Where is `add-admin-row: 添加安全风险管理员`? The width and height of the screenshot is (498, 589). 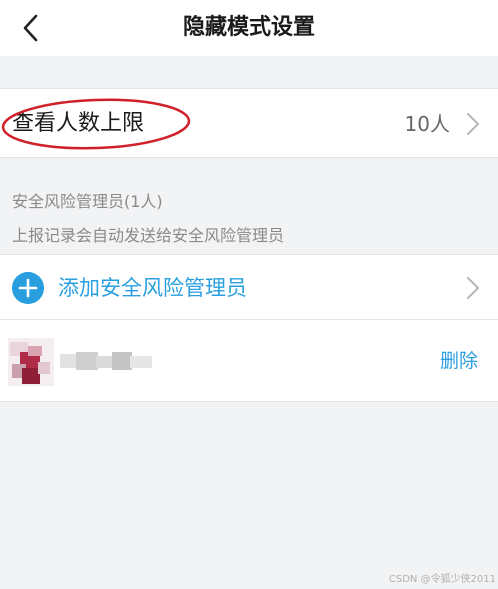
add-admin-row: 添加安全风险管理员 is located at coordinates (249, 287).